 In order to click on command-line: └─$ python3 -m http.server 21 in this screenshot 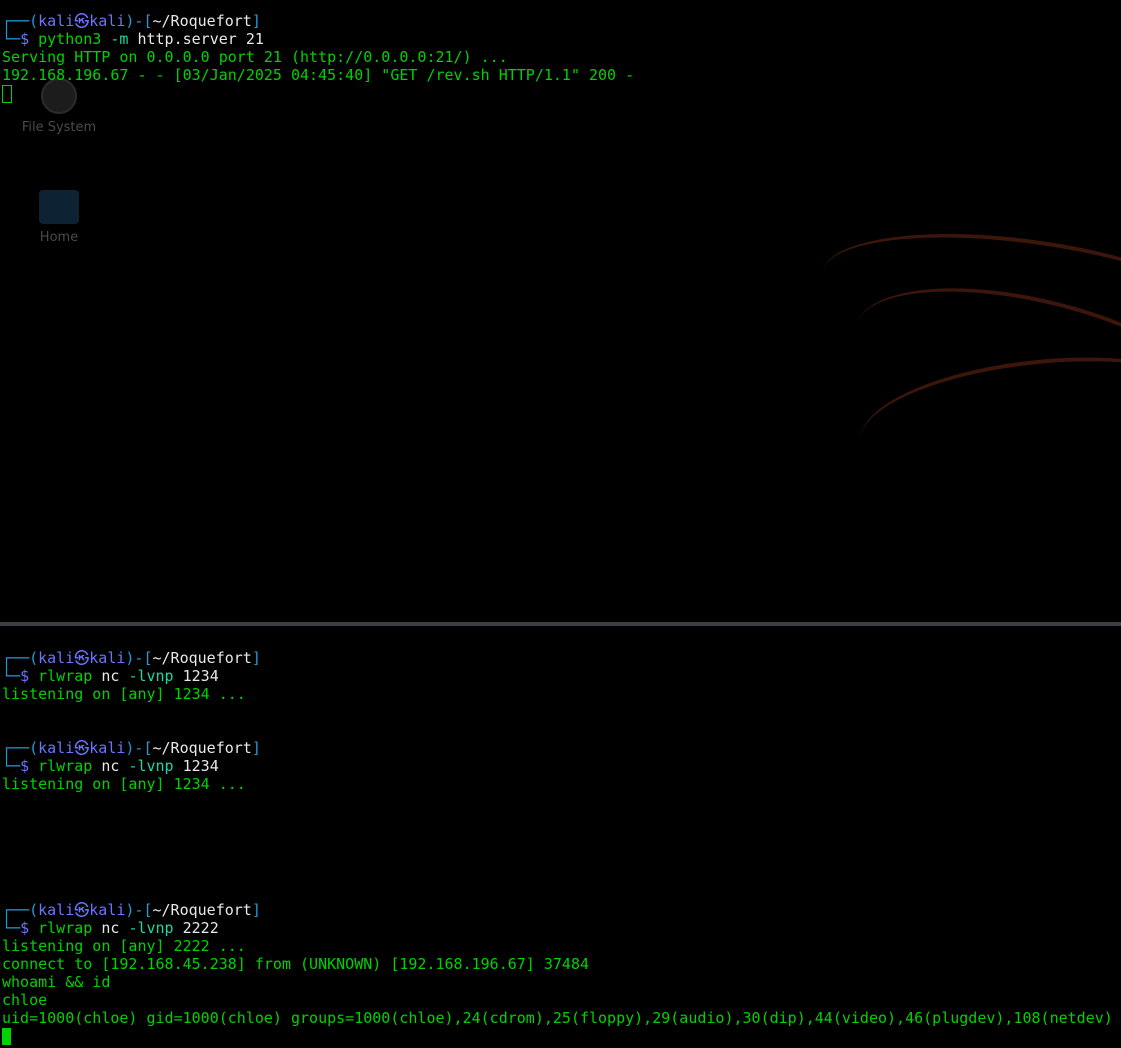, I will do `click(133, 39)`.